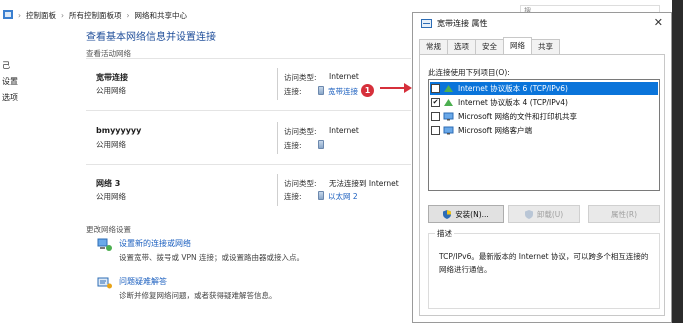  Describe the element at coordinates (151, 37) in the screenshot. I see `page-title: 查看基本网络信息并设置连接` at that location.